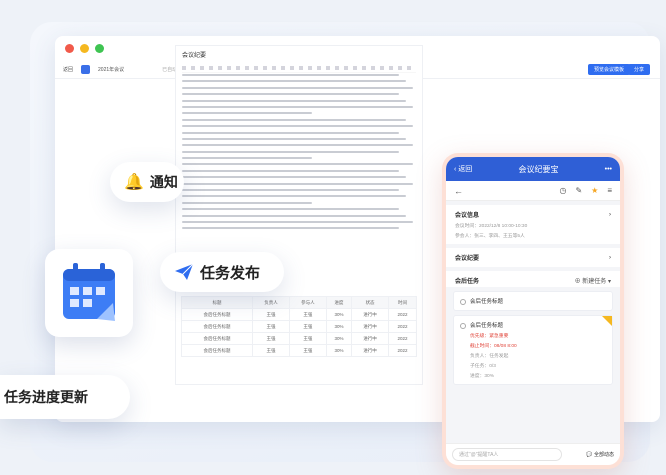 The width and height of the screenshot is (666, 475). I want to click on phone-header: ‹ 返回 会议纪要宝 •••, so click(533, 169).